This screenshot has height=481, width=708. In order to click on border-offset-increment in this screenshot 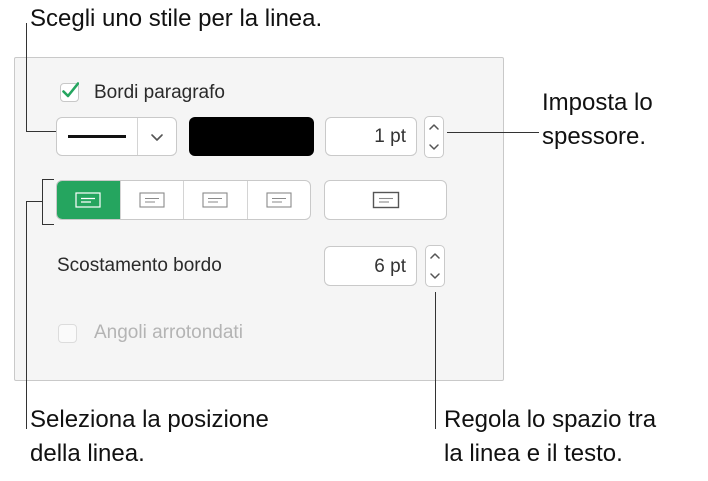, I will do `click(435, 256)`.